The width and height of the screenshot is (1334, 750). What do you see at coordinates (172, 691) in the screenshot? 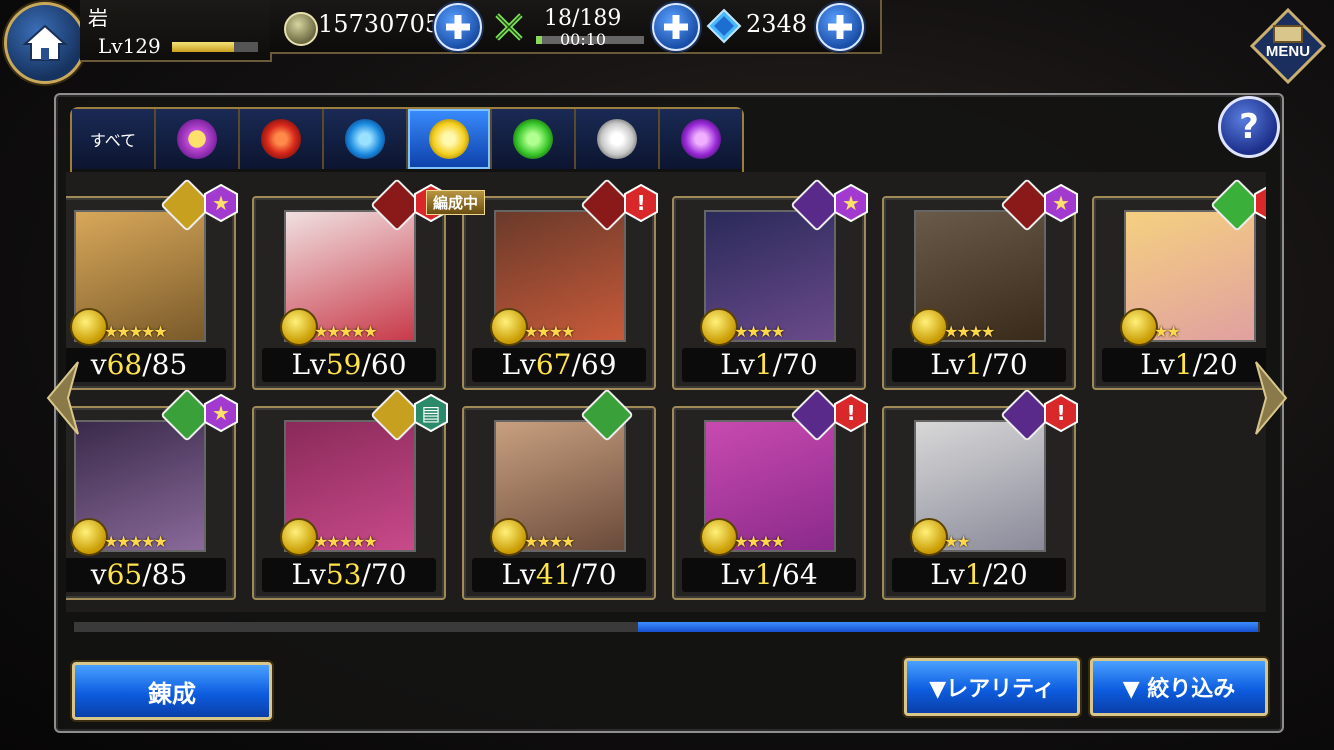
I see `refine-button: 錬成` at bounding box center [172, 691].